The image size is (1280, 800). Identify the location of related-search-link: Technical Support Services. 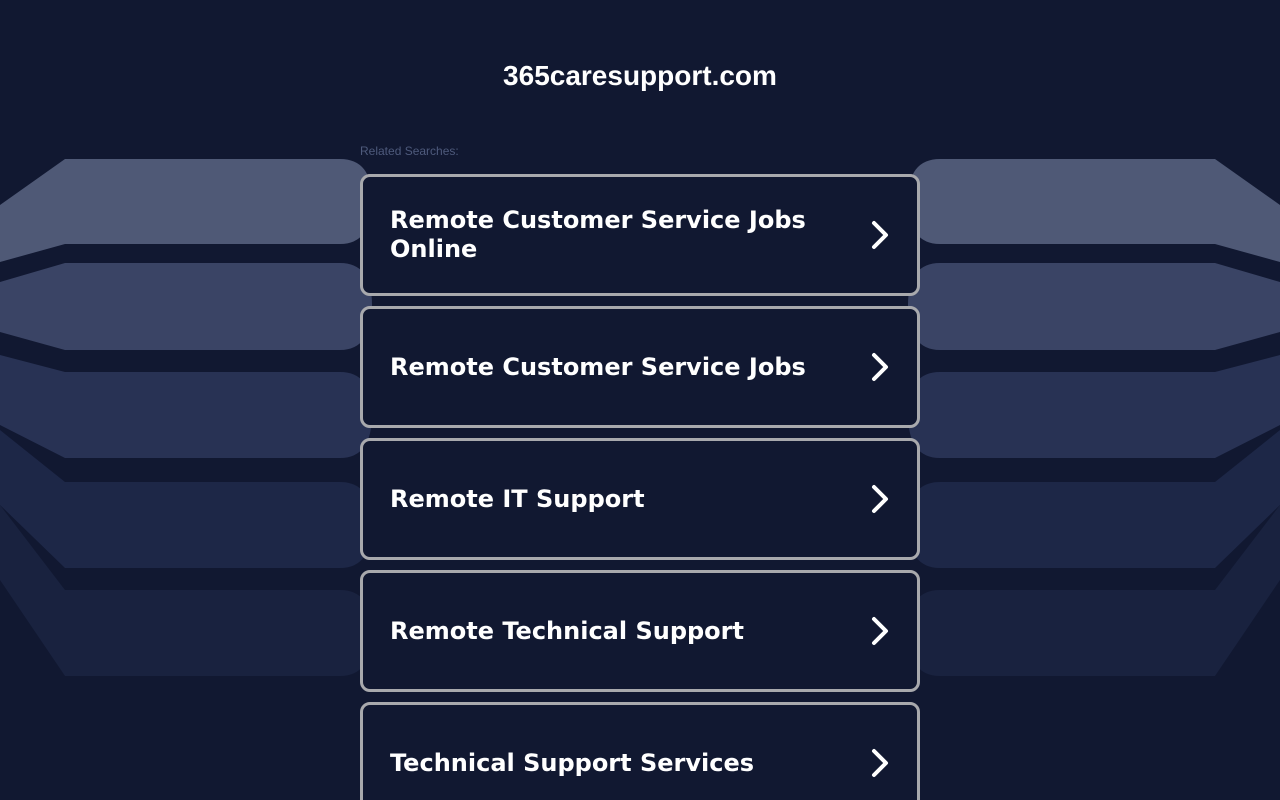
(640, 751).